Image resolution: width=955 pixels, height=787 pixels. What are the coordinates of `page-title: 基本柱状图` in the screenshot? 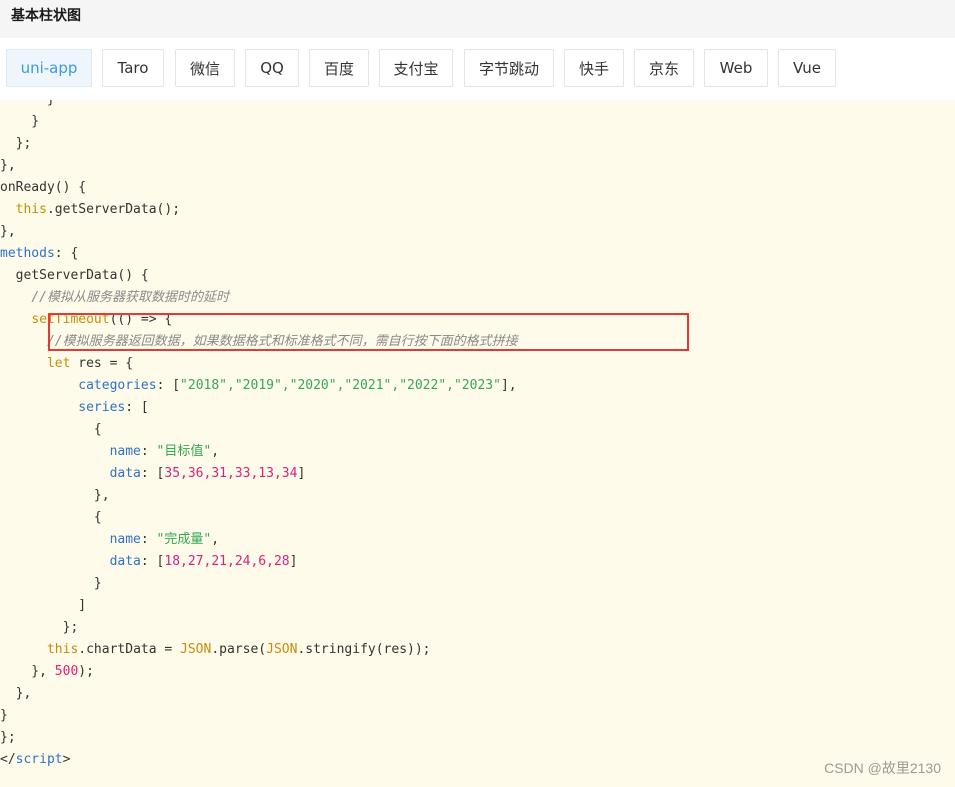 It's located at (46, 16).